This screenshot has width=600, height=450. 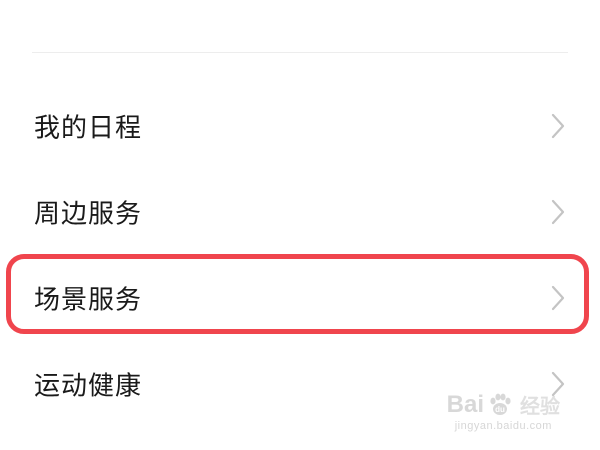 What do you see at coordinates (88, 214) in the screenshot?
I see `menu-item-label: 周边服务` at bounding box center [88, 214].